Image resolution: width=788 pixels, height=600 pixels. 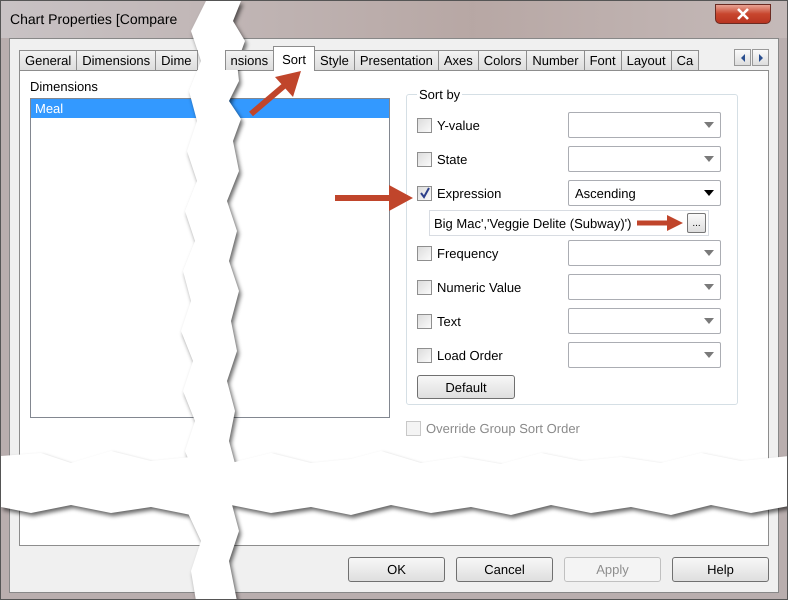 What do you see at coordinates (294, 58) in the screenshot?
I see `tab: Sort` at bounding box center [294, 58].